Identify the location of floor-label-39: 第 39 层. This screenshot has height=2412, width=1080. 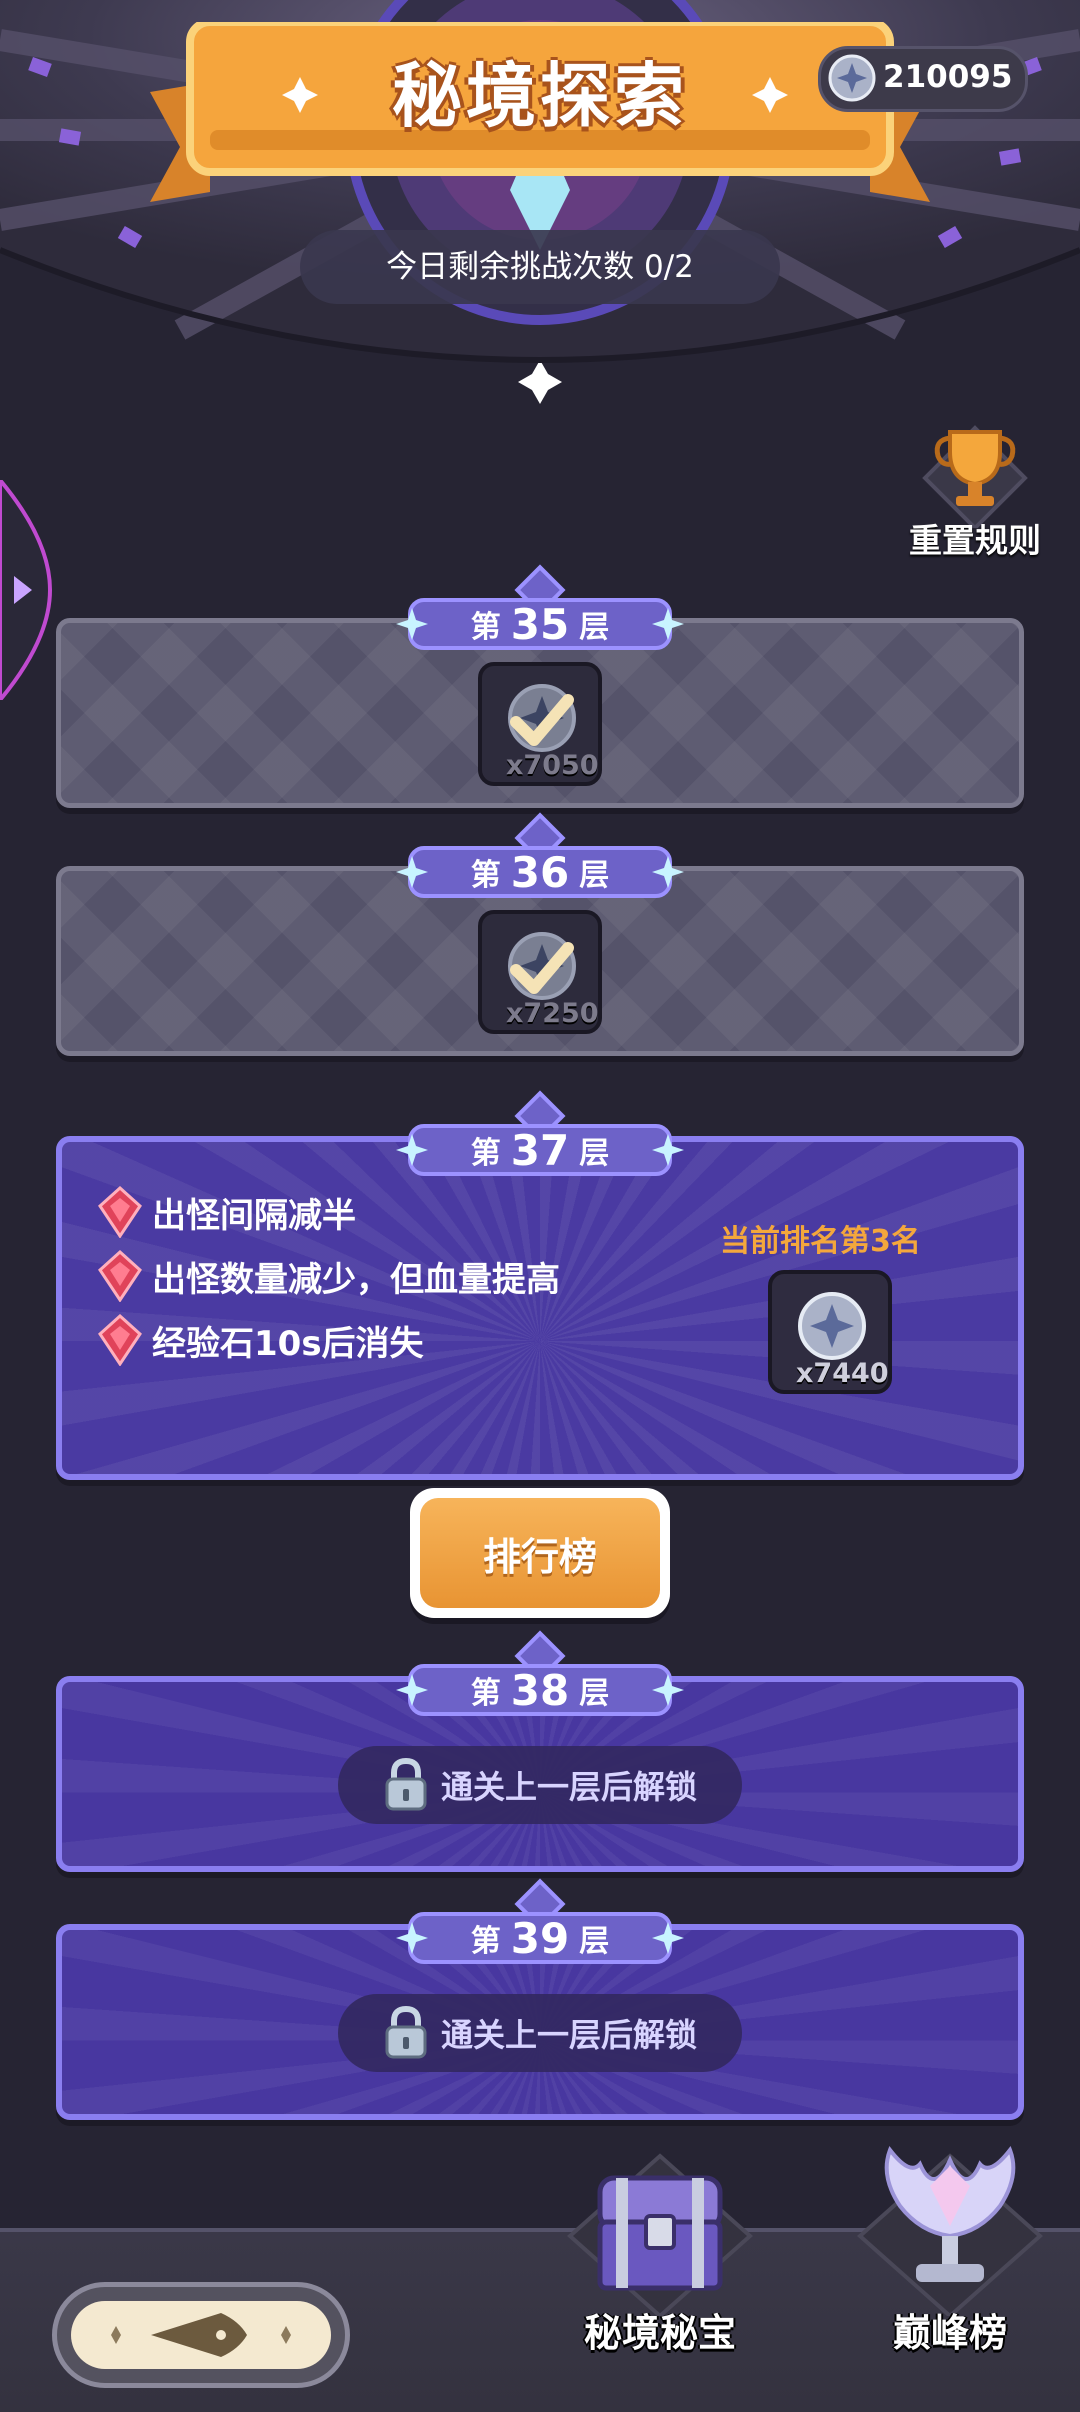
(540, 1923).